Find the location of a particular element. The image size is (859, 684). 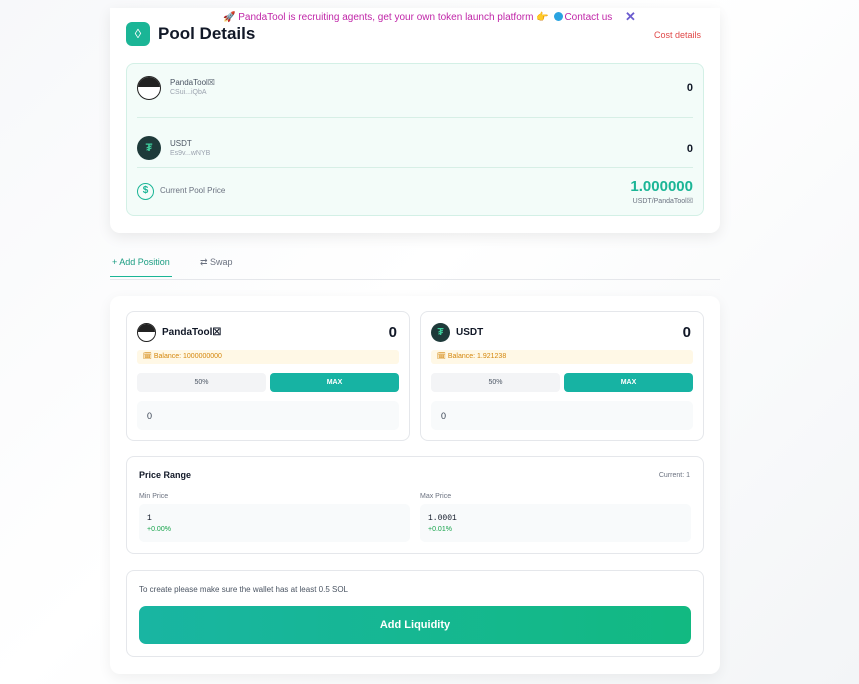

token-b-balance: 🗓 Balance: 1.921238 is located at coordinates (562, 357).